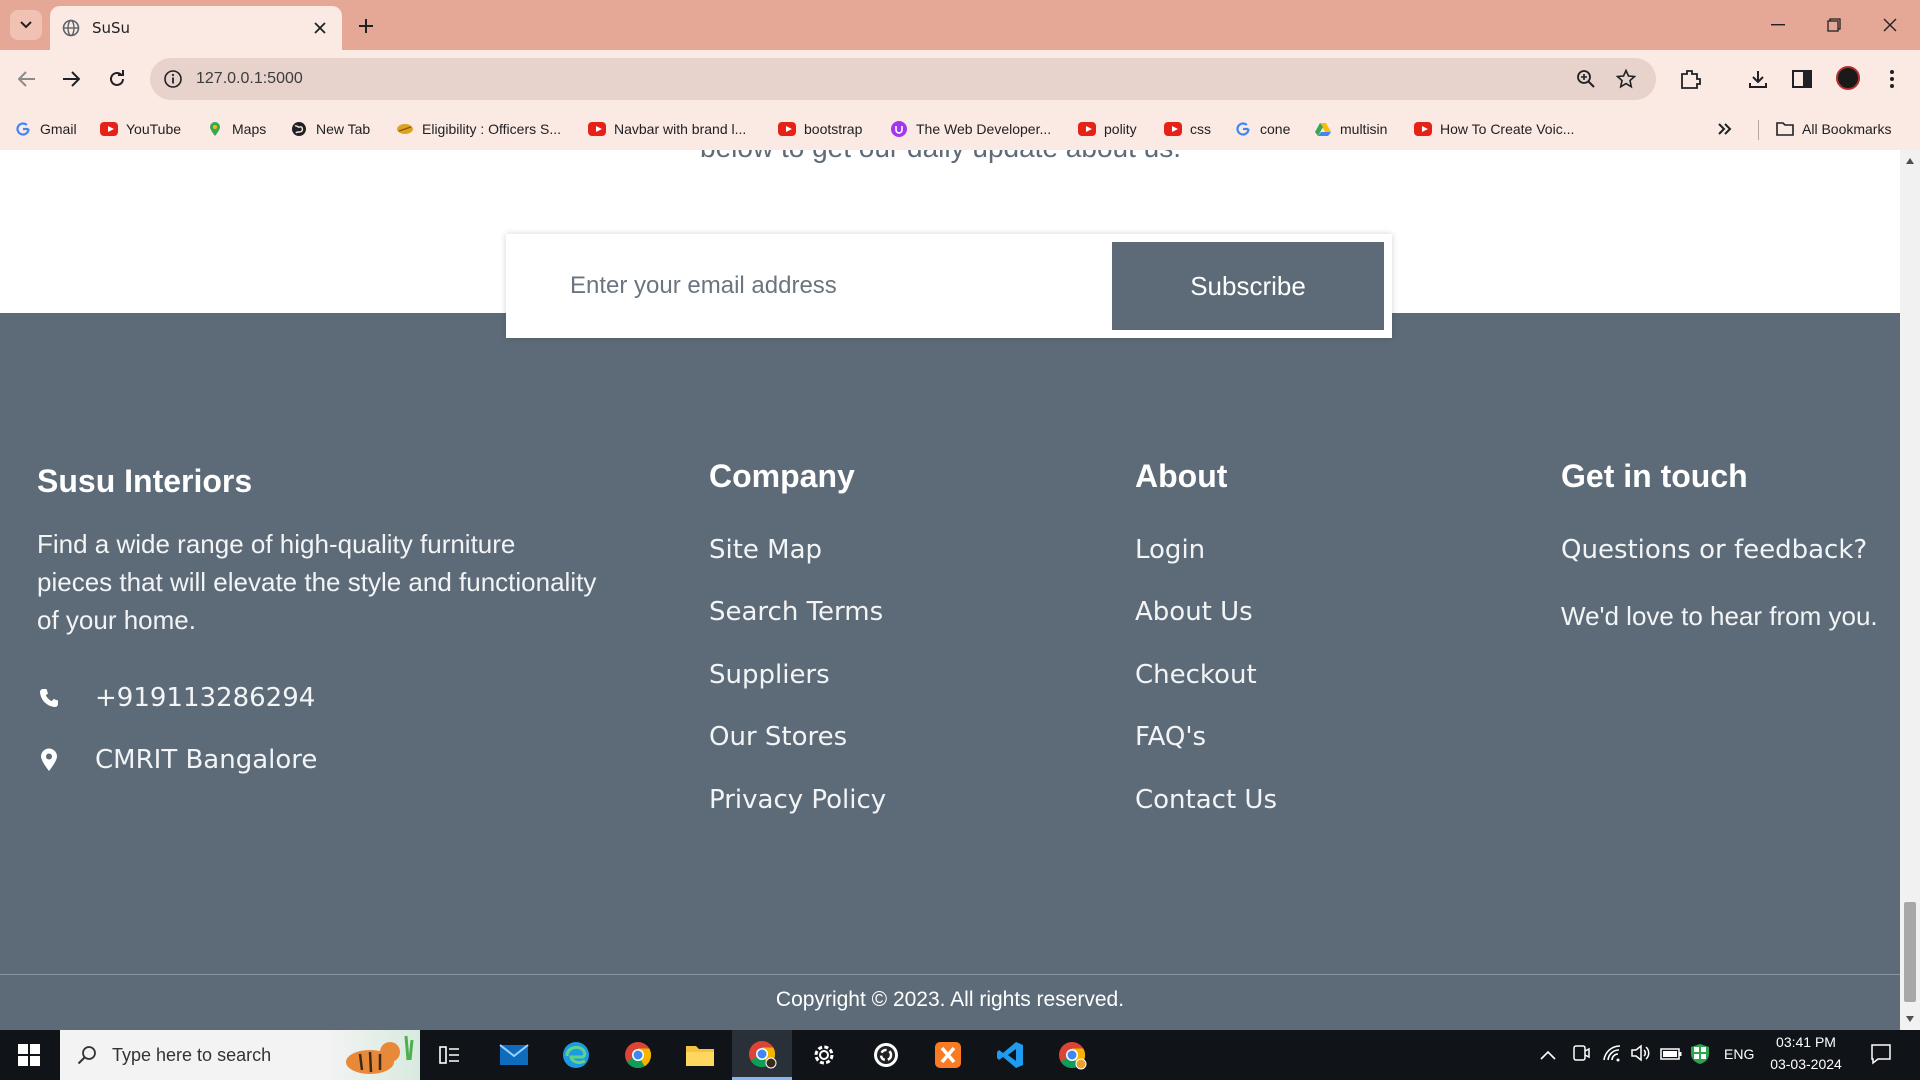  I want to click on bookmark-bootstrap: bootstrap, so click(820, 129).